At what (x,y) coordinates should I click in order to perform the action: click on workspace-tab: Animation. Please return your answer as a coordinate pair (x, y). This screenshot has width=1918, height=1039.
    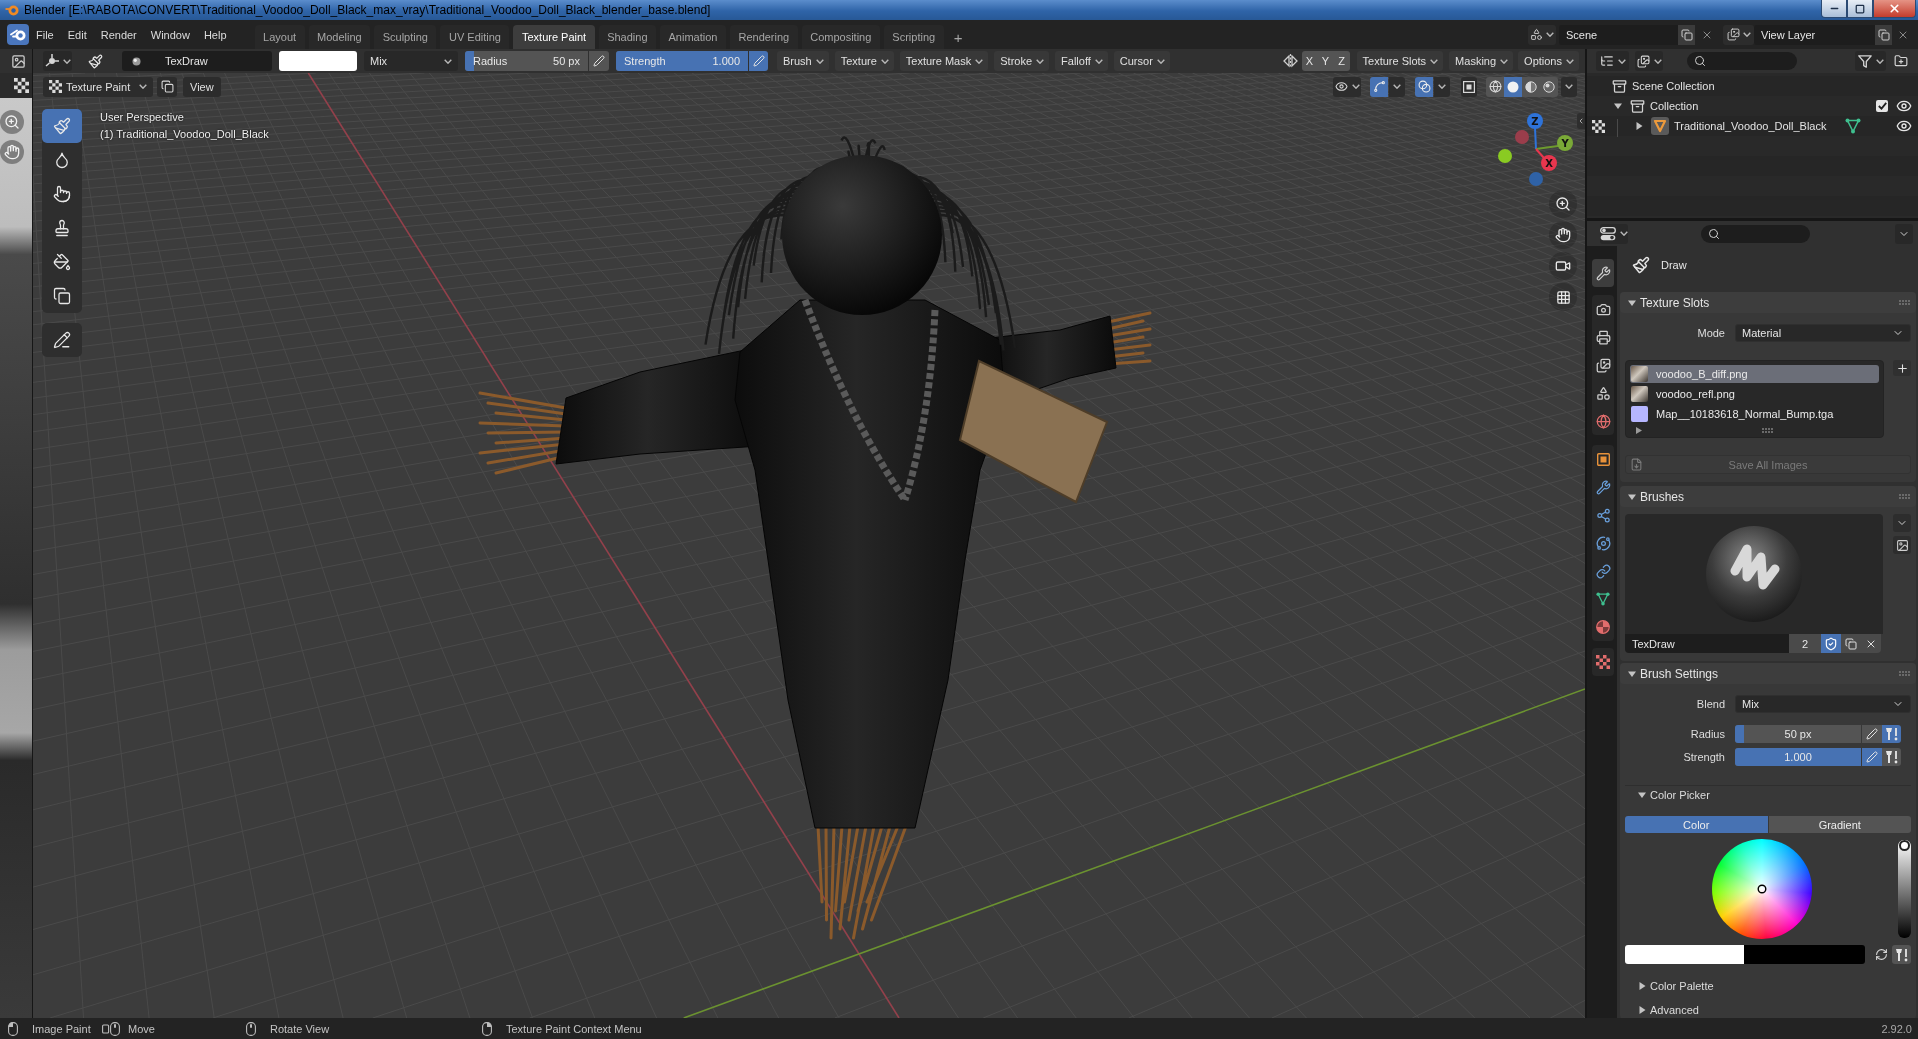
    Looking at the image, I should click on (693, 37).